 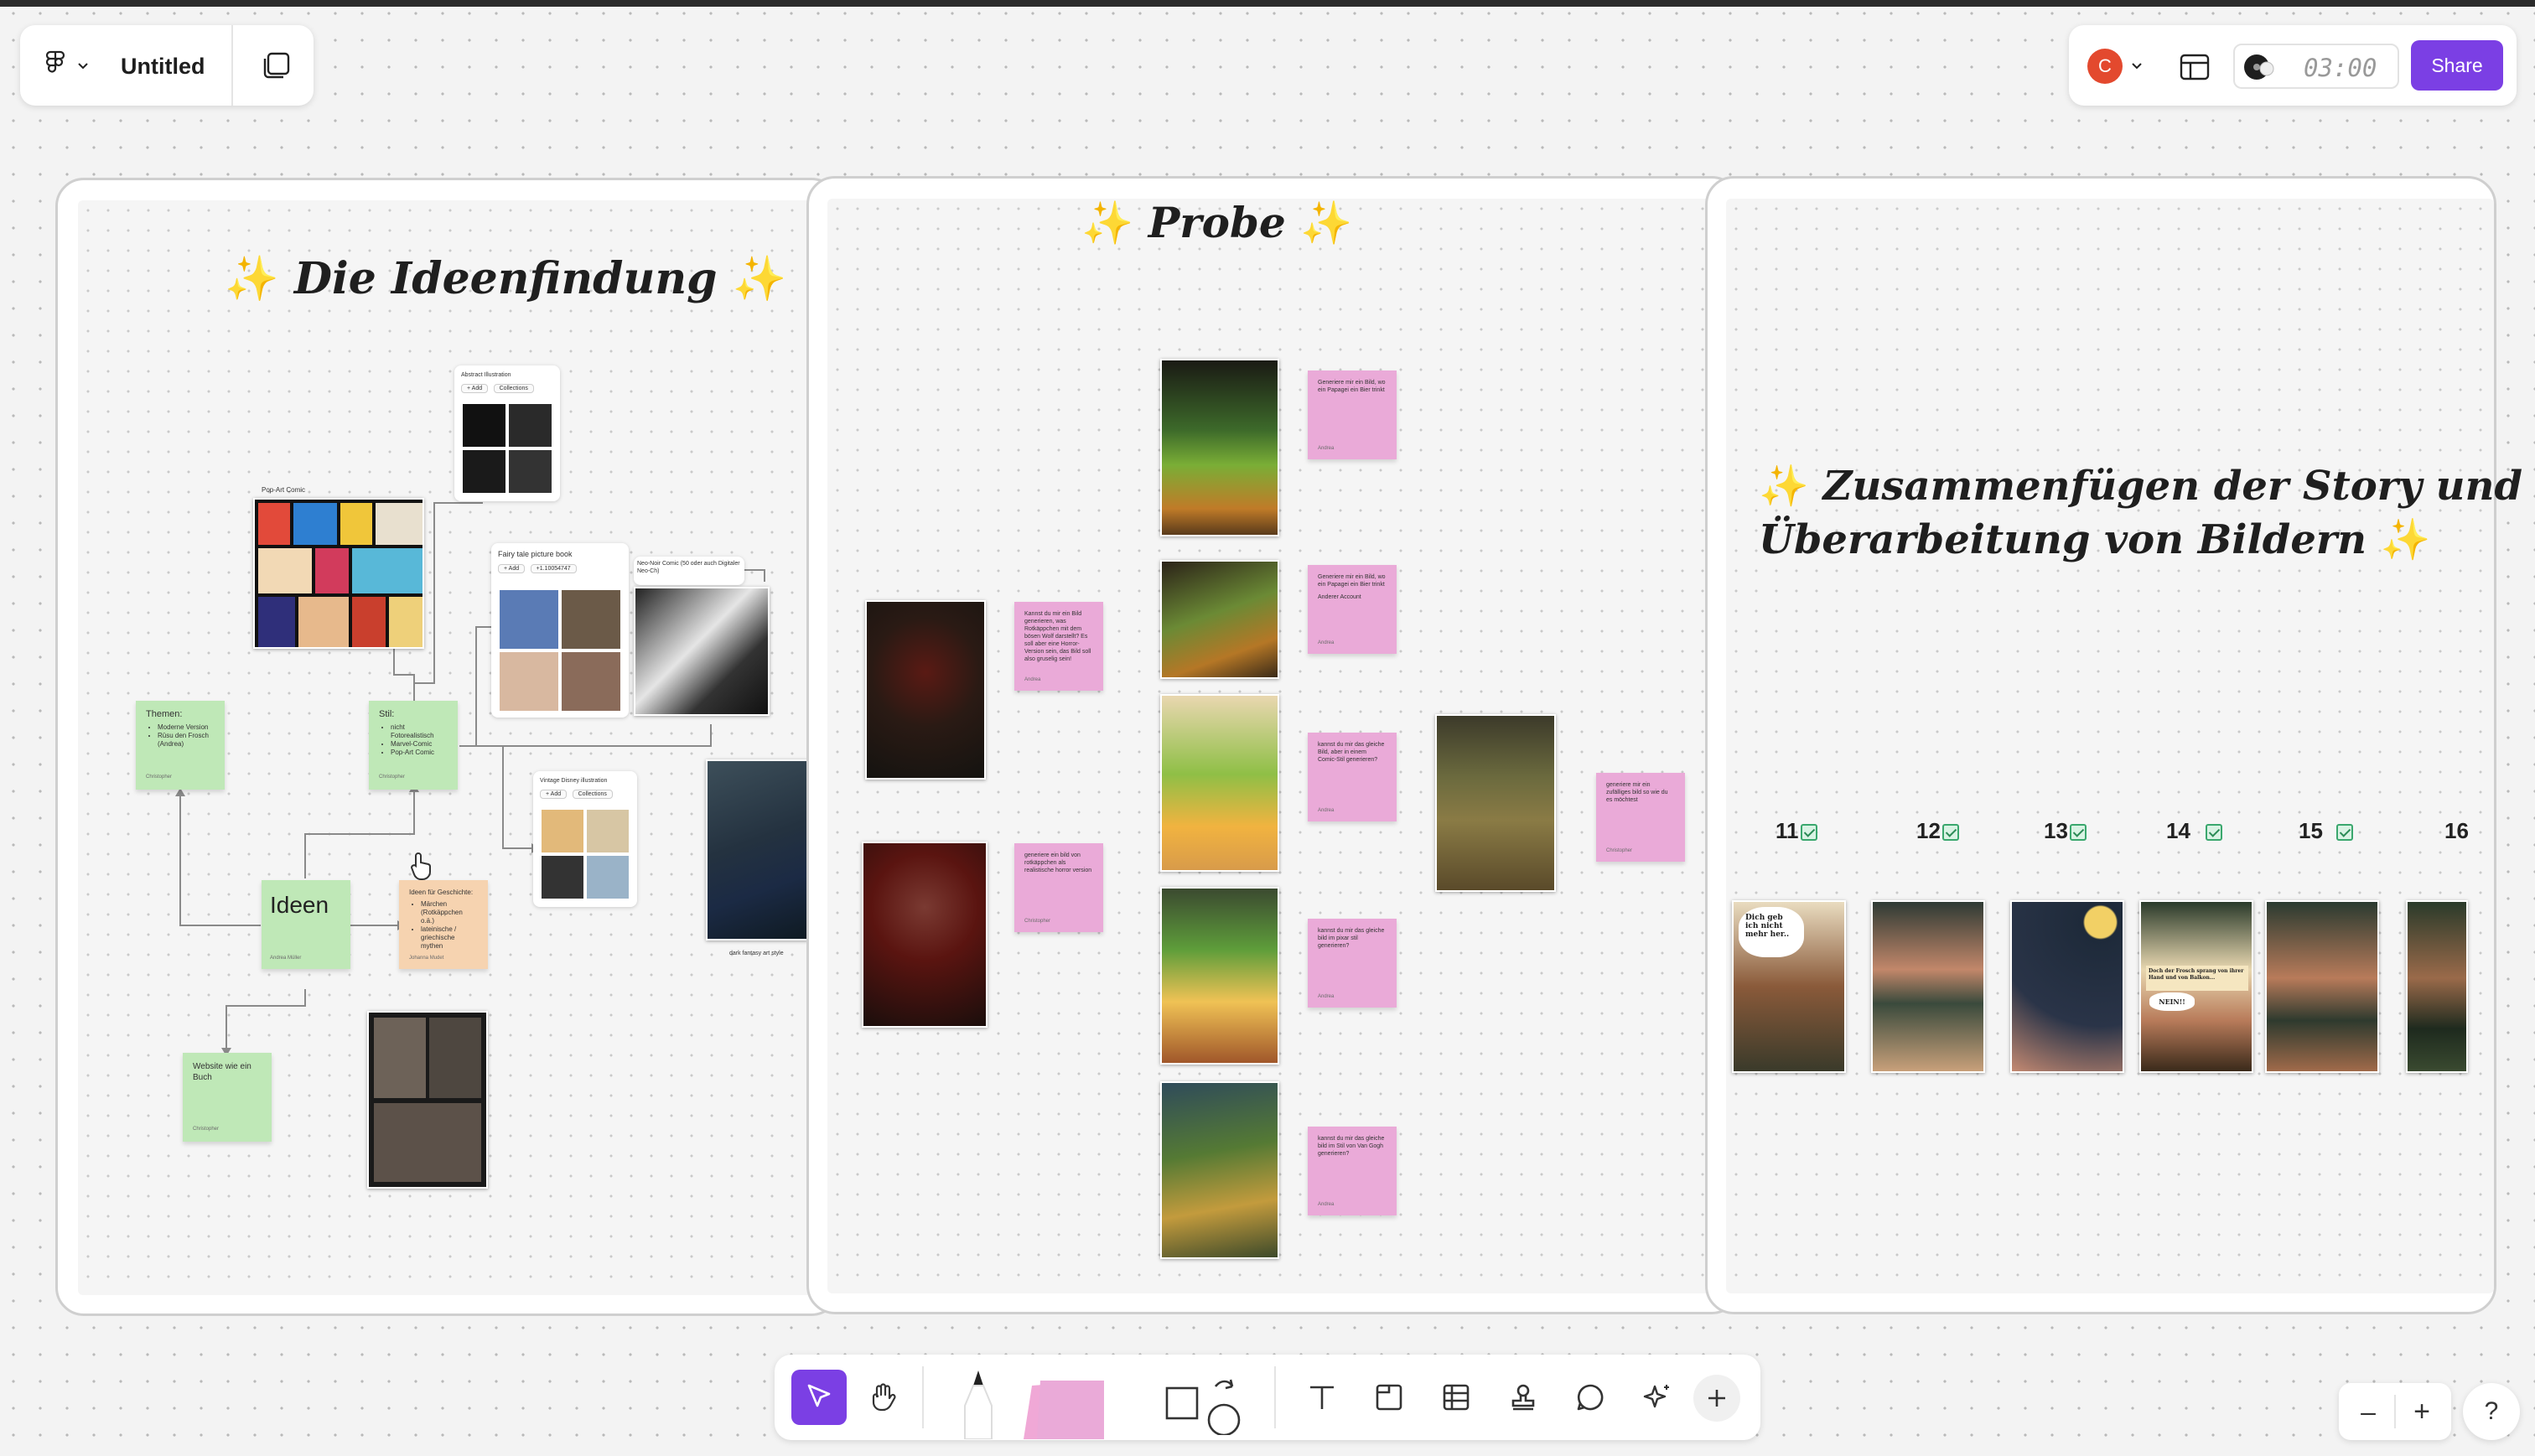 What do you see at coordinates (1064, 1410) in the screenshot?
I see `sticky-note-icon` at bounding box center [1064, 1410].